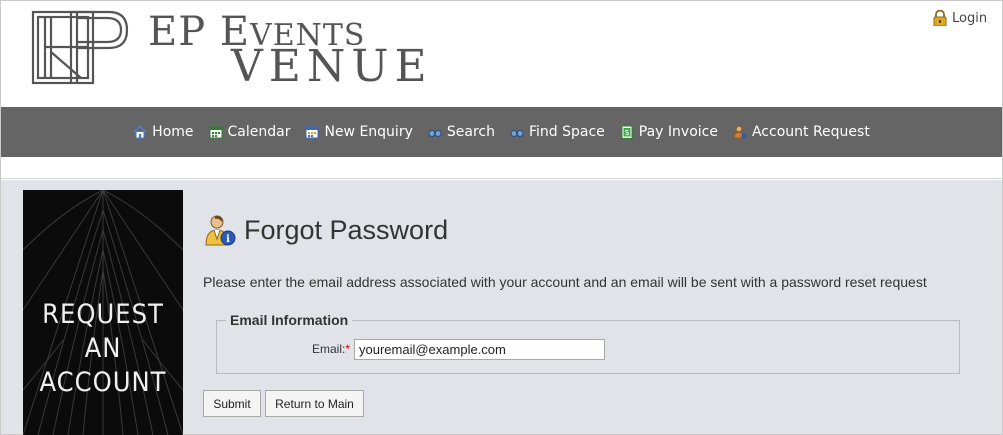 This screenshot has height=435, width=1003. I want to click on enquiry-icon, so click(312, 132).